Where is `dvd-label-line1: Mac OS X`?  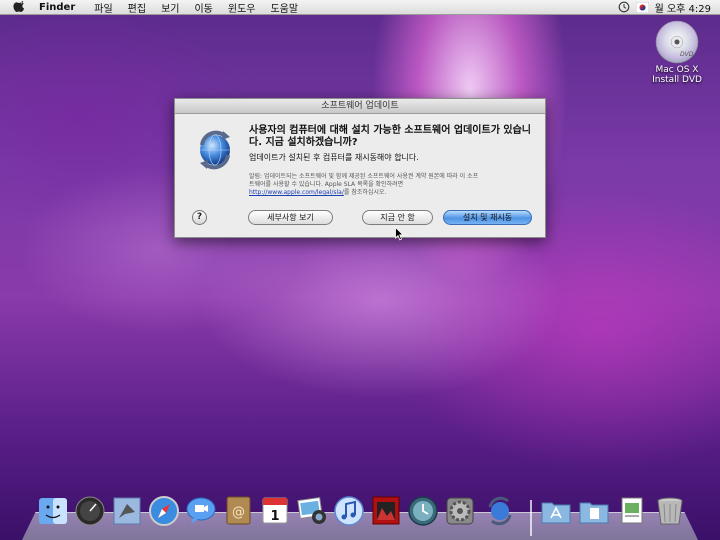 dvd-label-line1: Mac OS X is located at coordinates (677, 70).